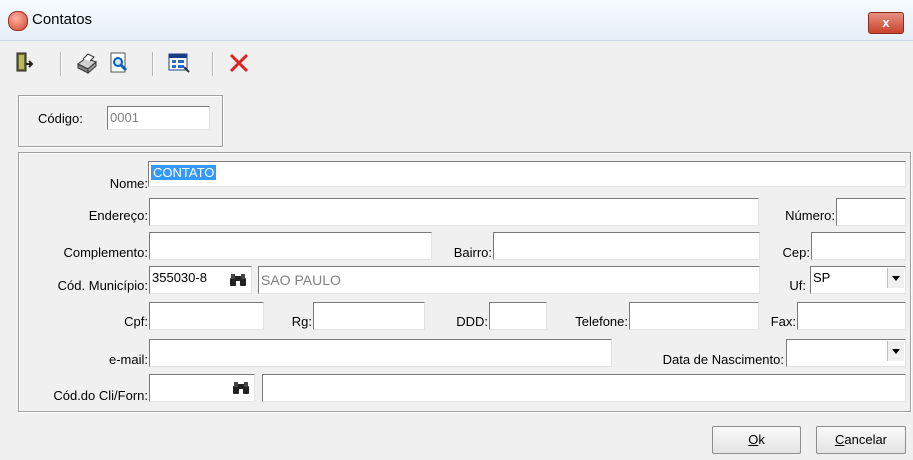 Image resolution: width=913 pixels, height=460 pixels. I want to click on exit-icon, so click(23, 63).